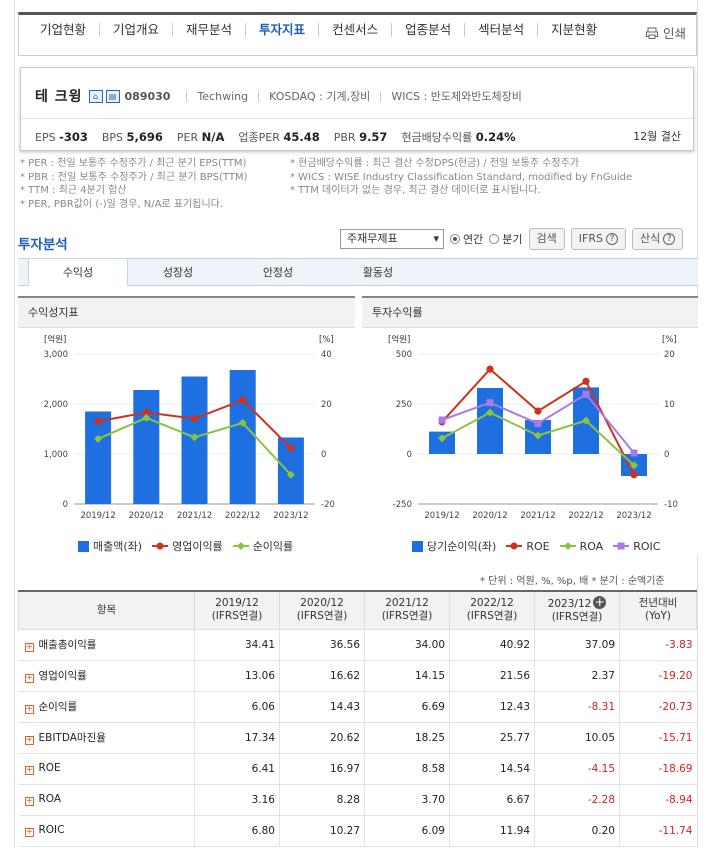 This screenshot has width=708, height=848. What do you see at coordinates (278, 272) in the screenshot?
I see `tab-2: 안정성` at bounding box center [278, 272].